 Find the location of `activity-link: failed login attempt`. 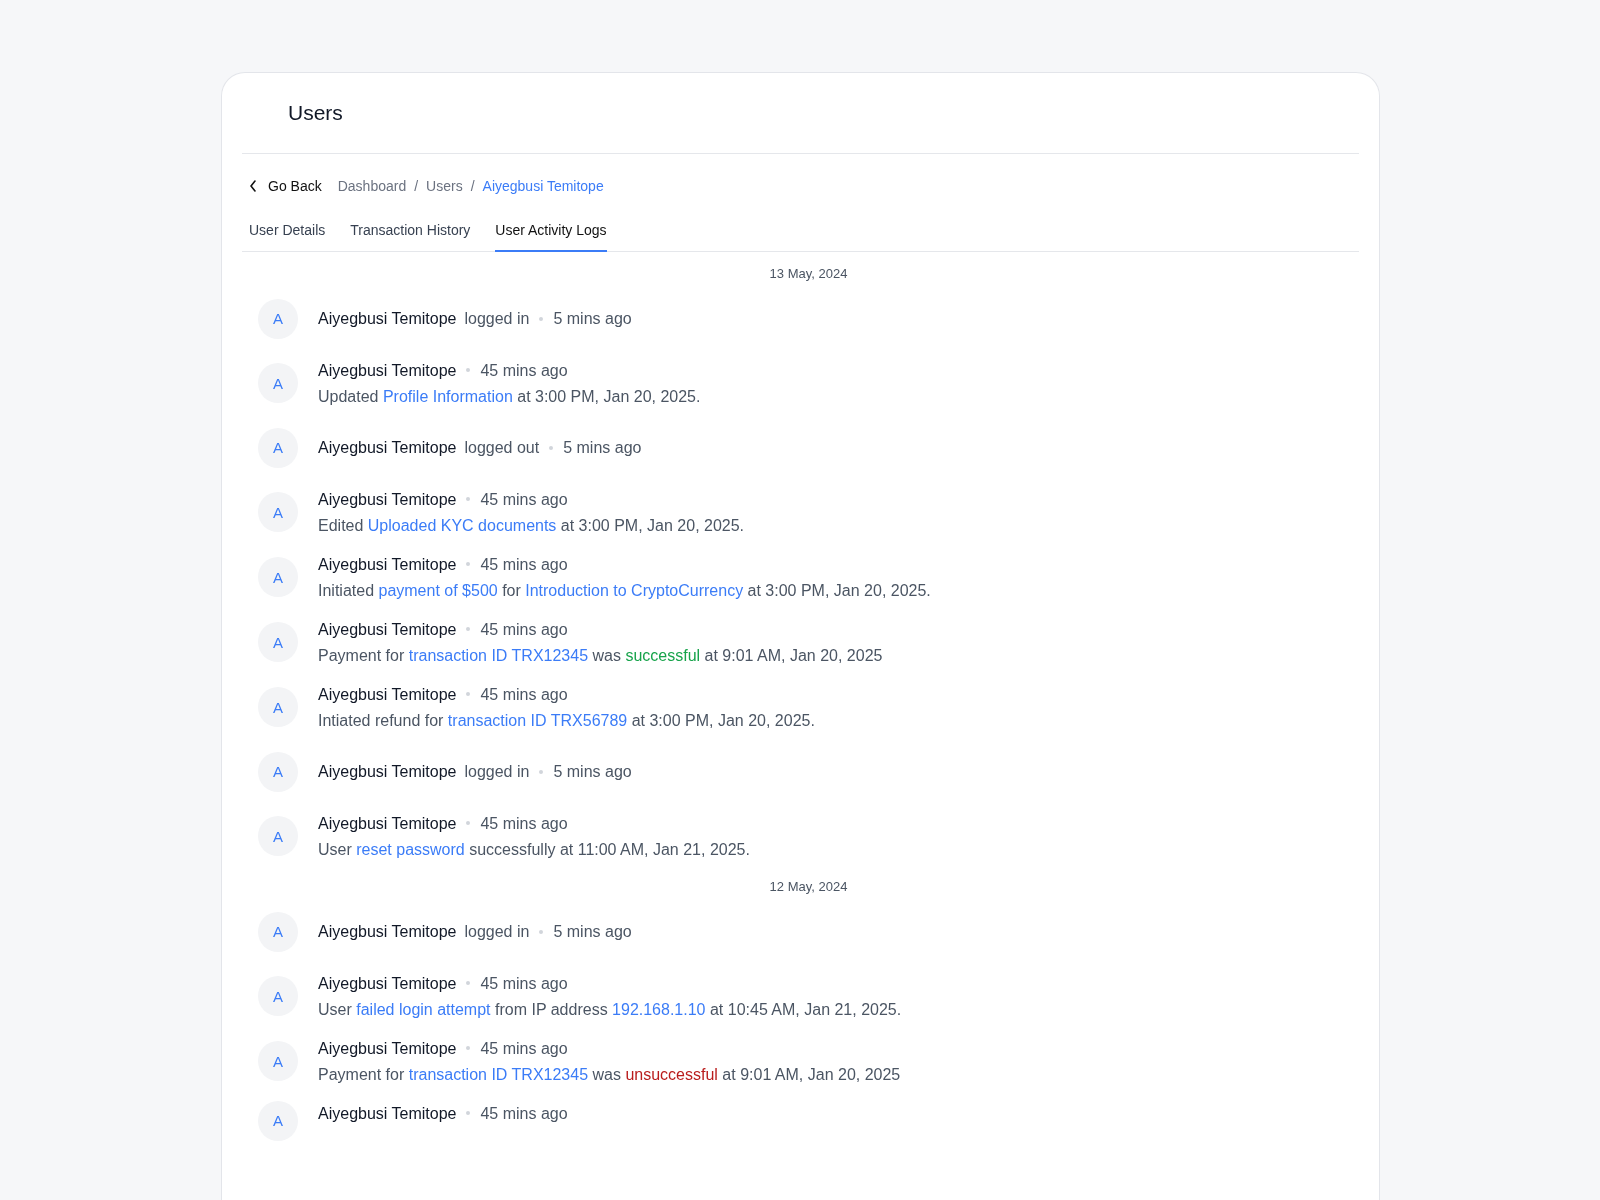

activity-link: failed login attempt is located at coordinates (423, 1009).